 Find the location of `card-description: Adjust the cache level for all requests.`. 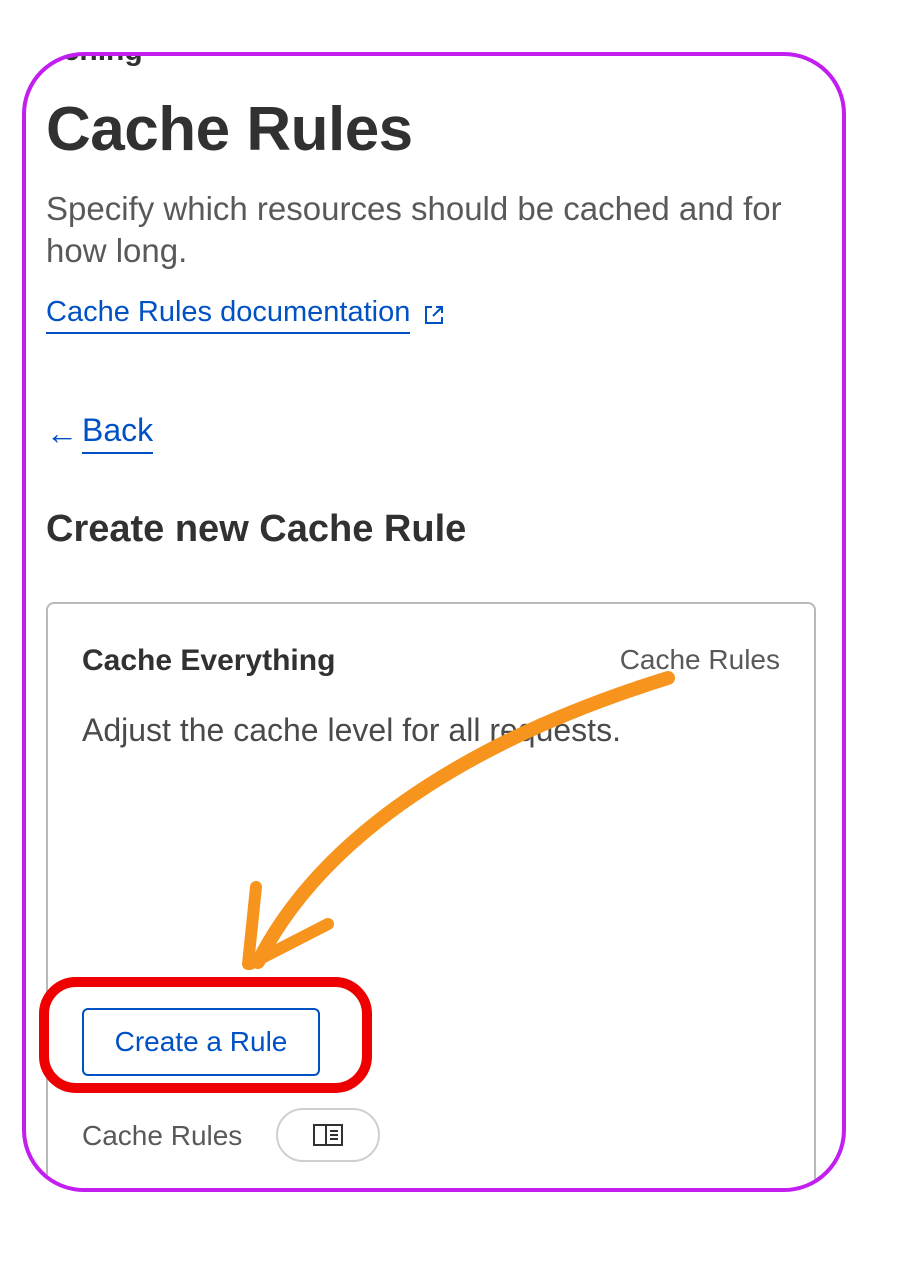

card-description: Adjust the cache level for all requests. is located at coordinates (351, 730).